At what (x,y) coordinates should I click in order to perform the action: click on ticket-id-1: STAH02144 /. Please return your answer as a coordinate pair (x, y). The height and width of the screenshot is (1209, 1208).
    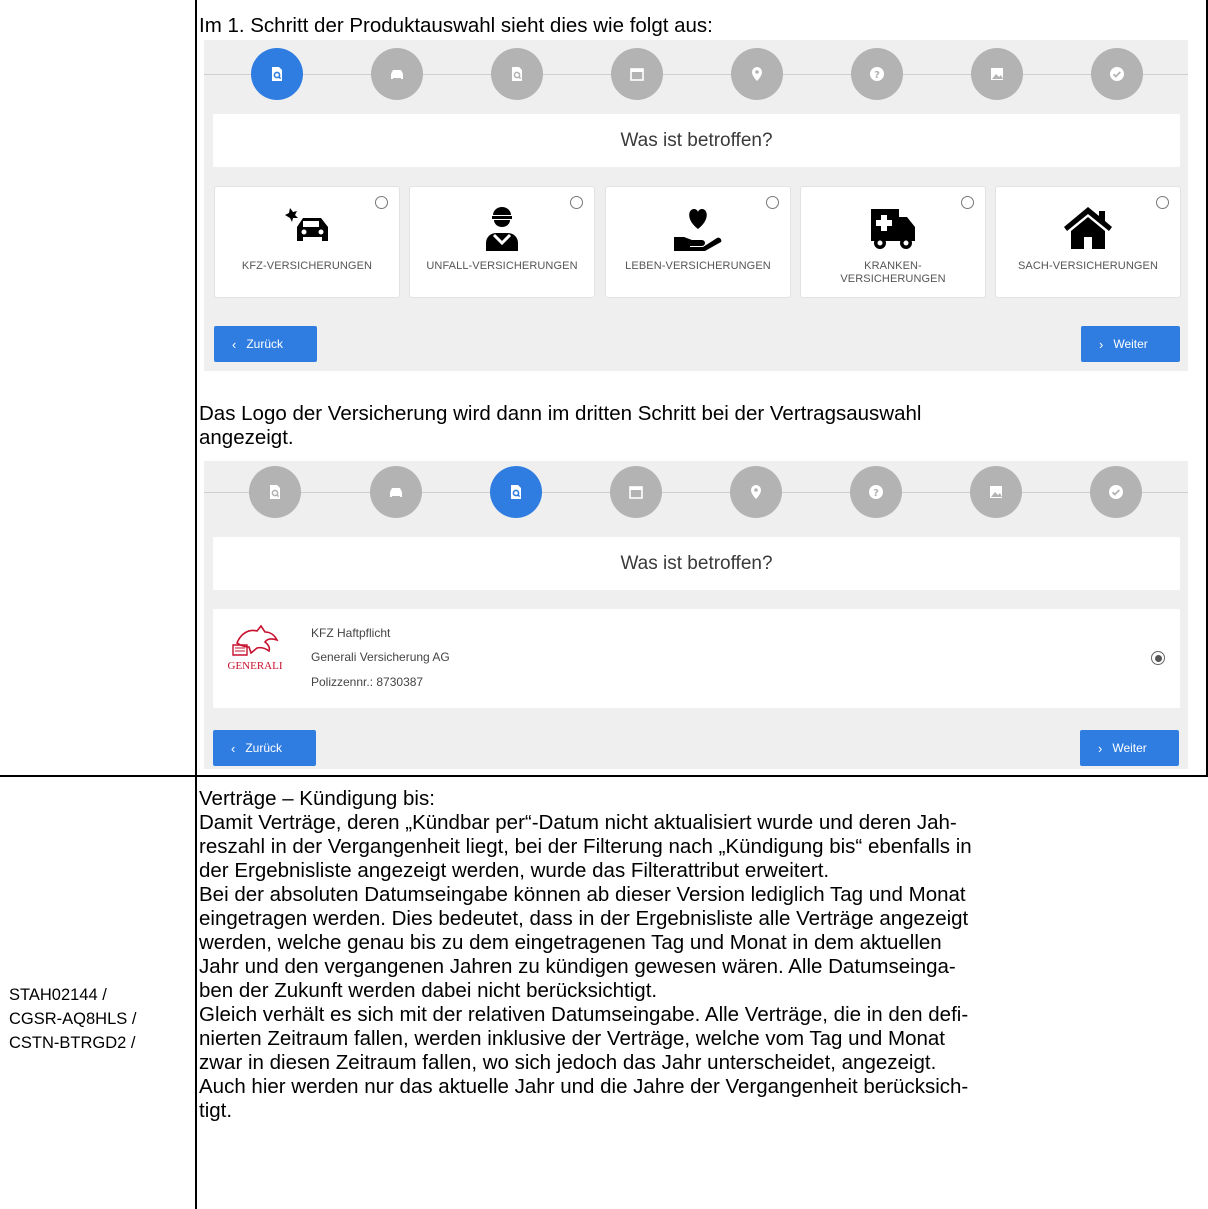
    Looking at the image, I should click on (58, 995).